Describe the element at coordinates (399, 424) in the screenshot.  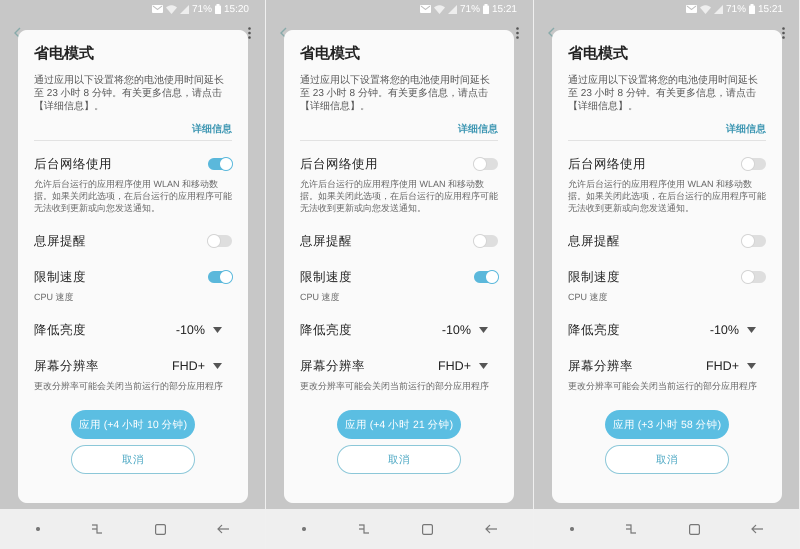
I see `apply-button: 应用 (+4 小时 21 分钟)` at that location.